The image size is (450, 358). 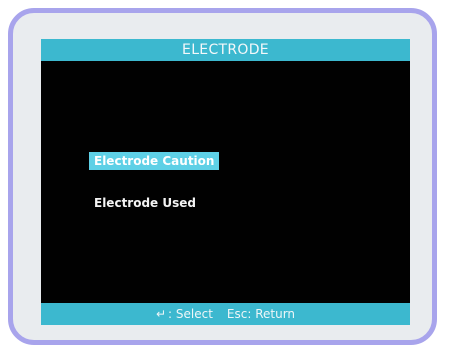 I want to click on enter-key-icon: ↵, so click(x=161, y=314).